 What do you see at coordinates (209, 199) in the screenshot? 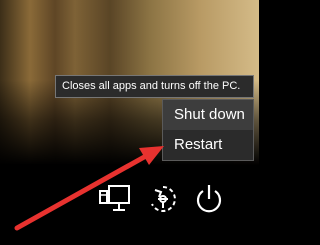
I see `power-icon` at bounding box center [209, 199].